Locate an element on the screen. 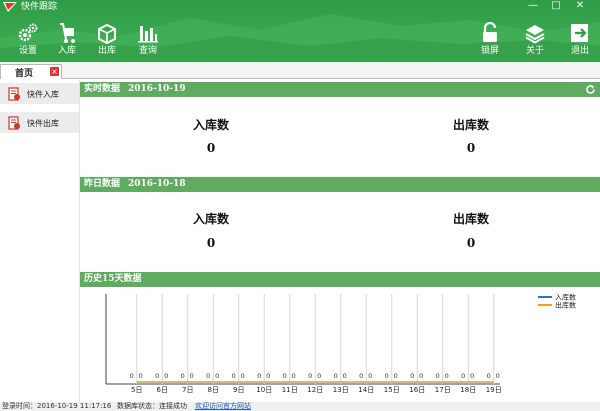 Image resolution: width=600 pixels, height=411 pixels. x-tick-label: 6日 is located at coordinates (162, 390).